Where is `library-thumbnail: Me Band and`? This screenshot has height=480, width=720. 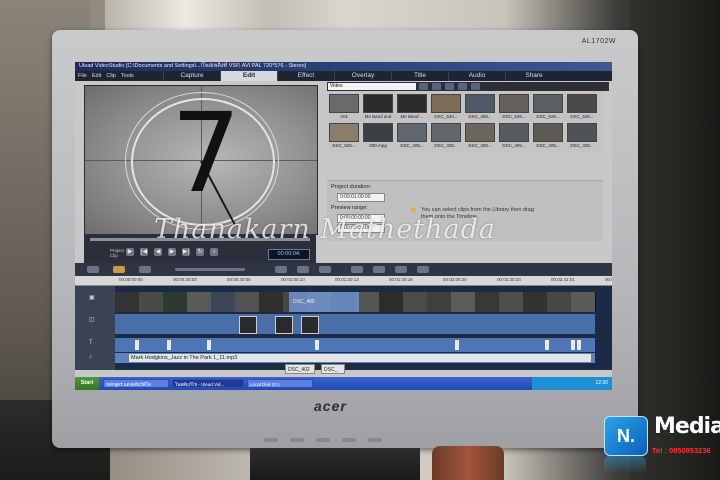 library-thumbnail: Me Band and is located at coordinates (378, 107).